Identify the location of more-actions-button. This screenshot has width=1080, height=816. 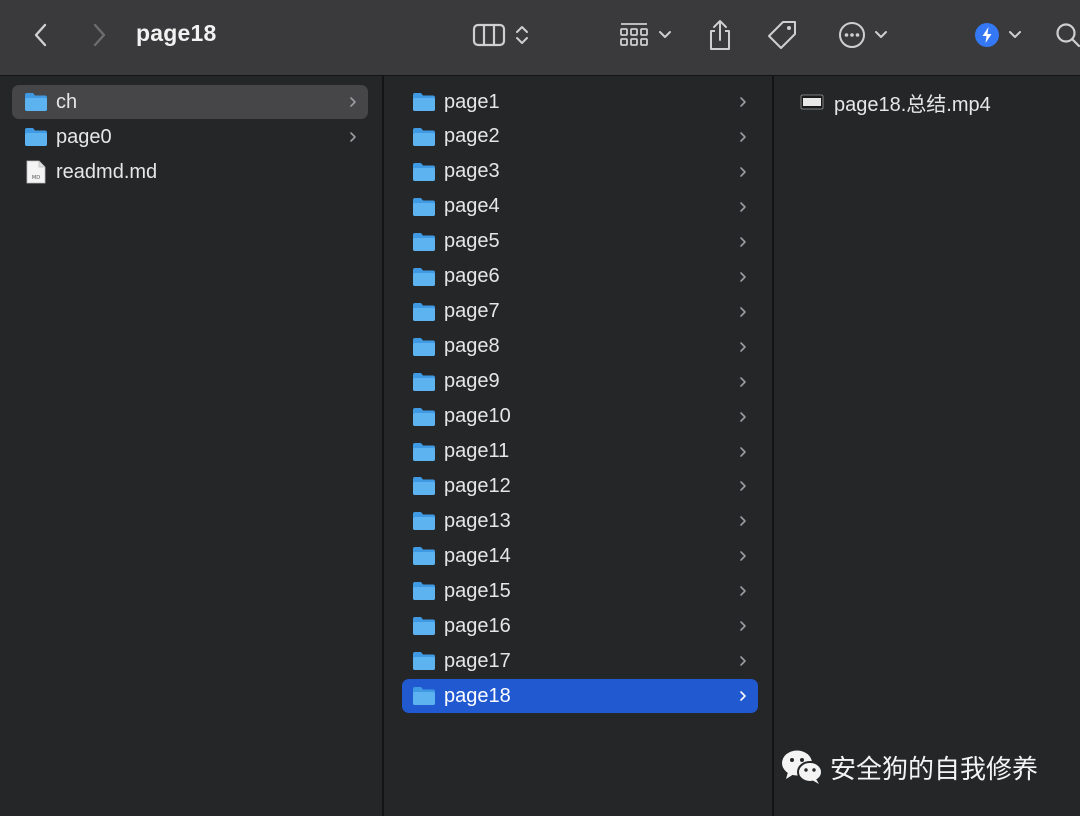
(863, 35).